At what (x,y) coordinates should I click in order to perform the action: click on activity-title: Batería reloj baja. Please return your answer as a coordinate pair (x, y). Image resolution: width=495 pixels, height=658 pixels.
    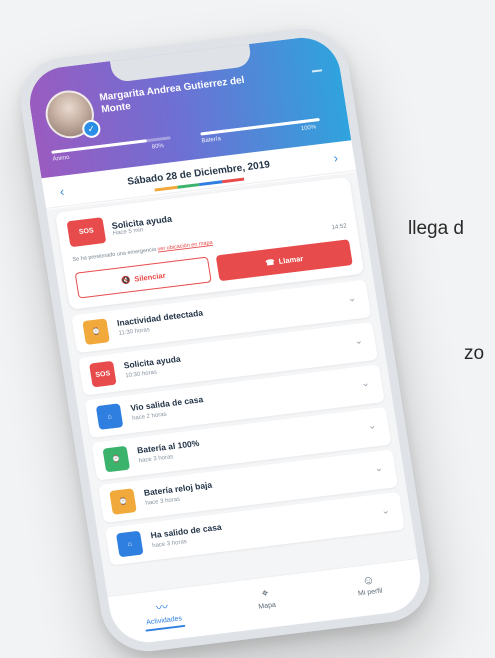
    Looking at the image, I should click on (178, 488).